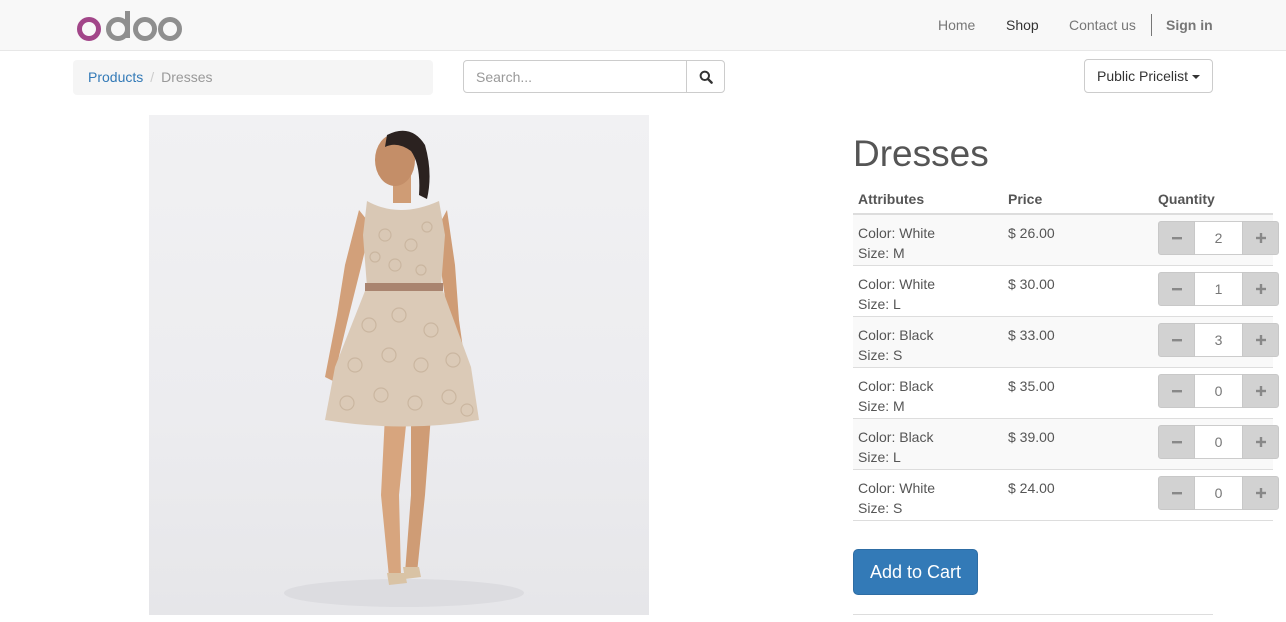 The image size is (1286, 622). I want to click on variant-price: $ 39.00, so click(1031, 437).